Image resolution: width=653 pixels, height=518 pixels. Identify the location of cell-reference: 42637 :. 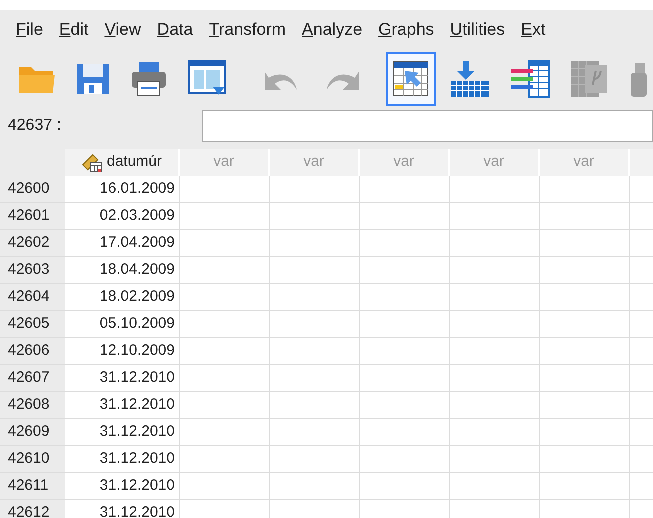
(35, 126).